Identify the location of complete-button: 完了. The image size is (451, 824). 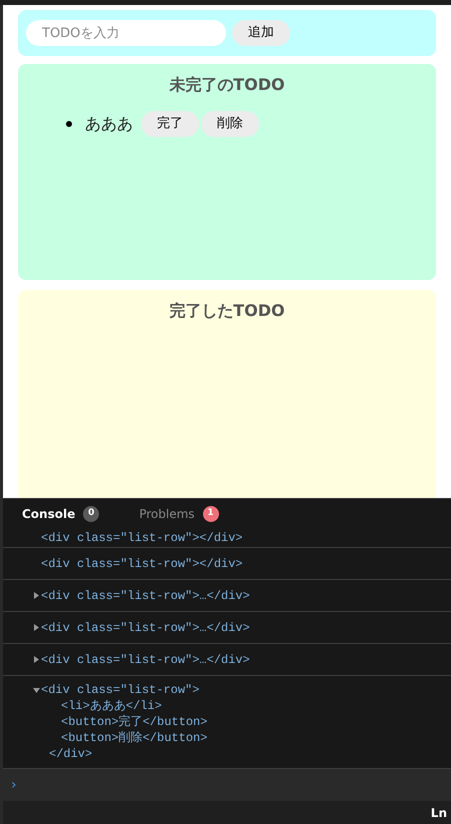
(170, 124).